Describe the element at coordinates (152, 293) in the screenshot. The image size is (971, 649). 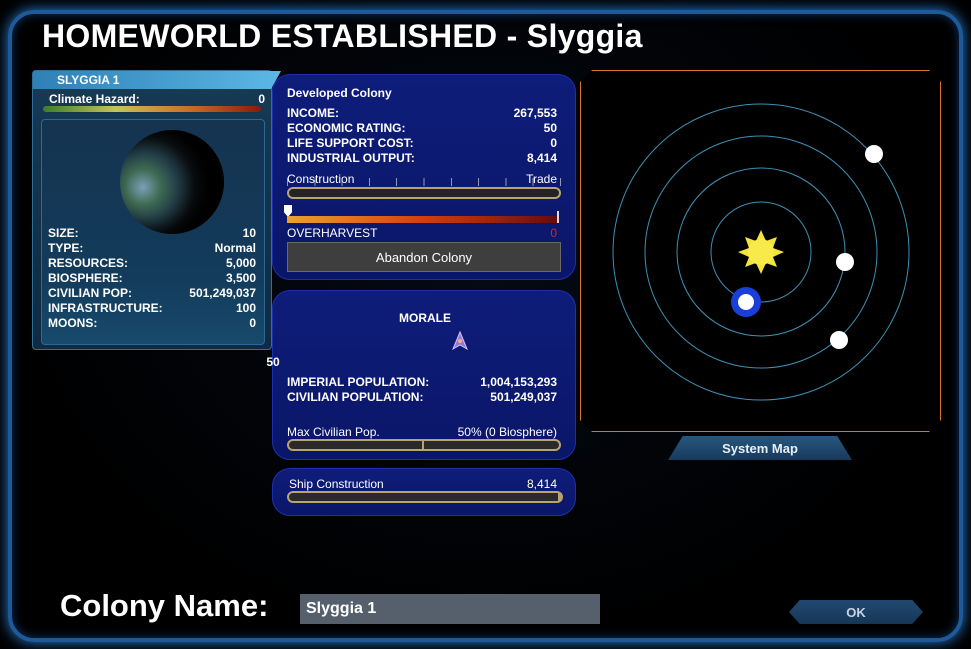
I see `stat-row-civilian-pop: CIVILIAN POP: 501,249,037` at that location.